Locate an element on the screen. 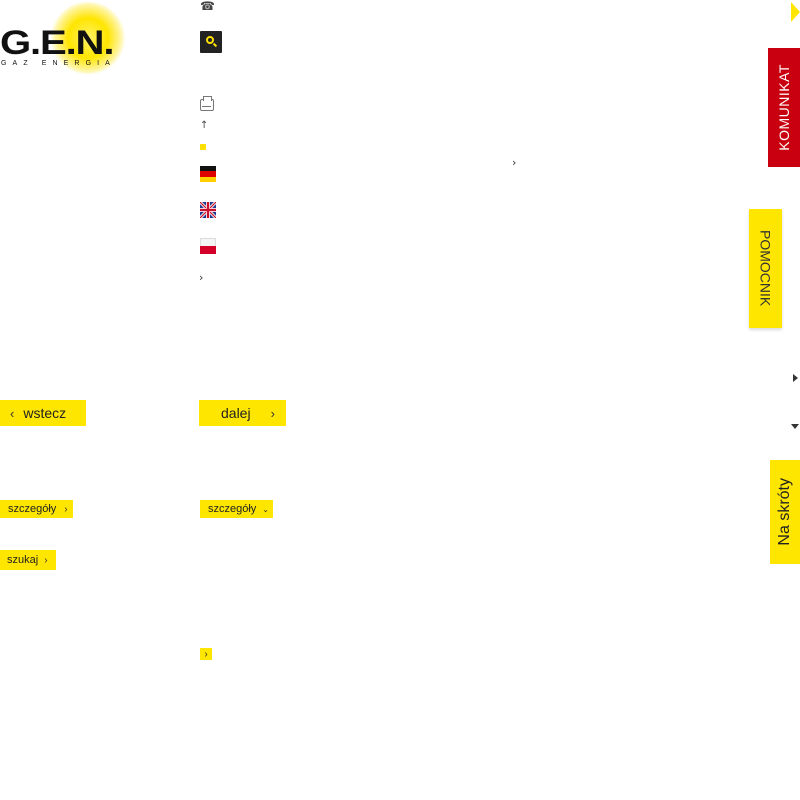 Image resolution: width=800 pixels, height=800 pixels. logo-tagline: GAZ ENERGIA is located at coordinates (58, 63).